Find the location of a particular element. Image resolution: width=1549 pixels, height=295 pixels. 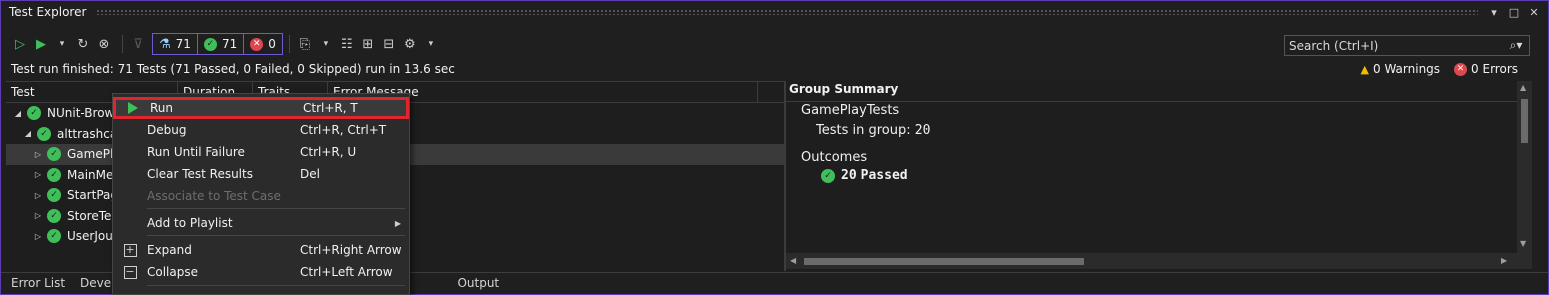

warnings-indicator: ▲ 0 Warnings is located at coordinates (1401, 69).